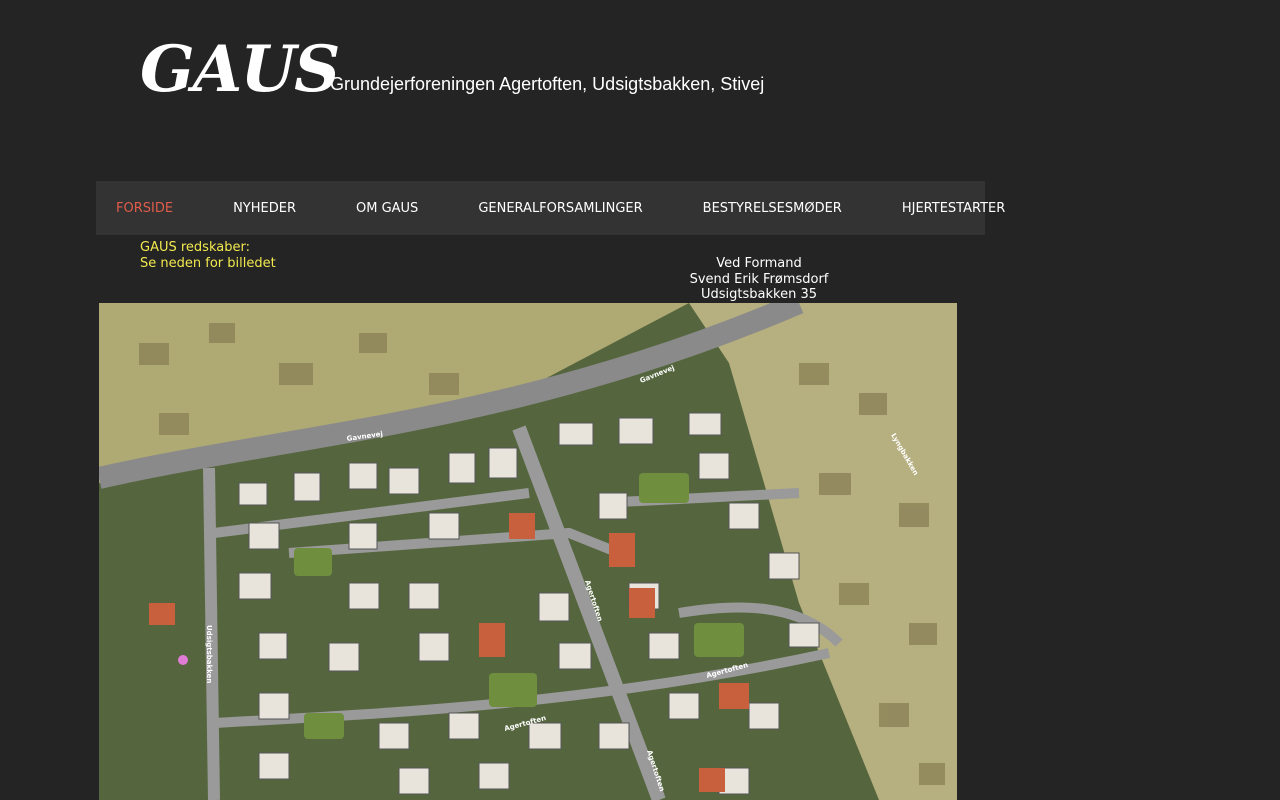 Image resolution: width=1280 pixels, height=800 pixels. Describe the element at coordinates (759, 263) in the screenshot. I see `address-line1: Ved Formand` at that location.